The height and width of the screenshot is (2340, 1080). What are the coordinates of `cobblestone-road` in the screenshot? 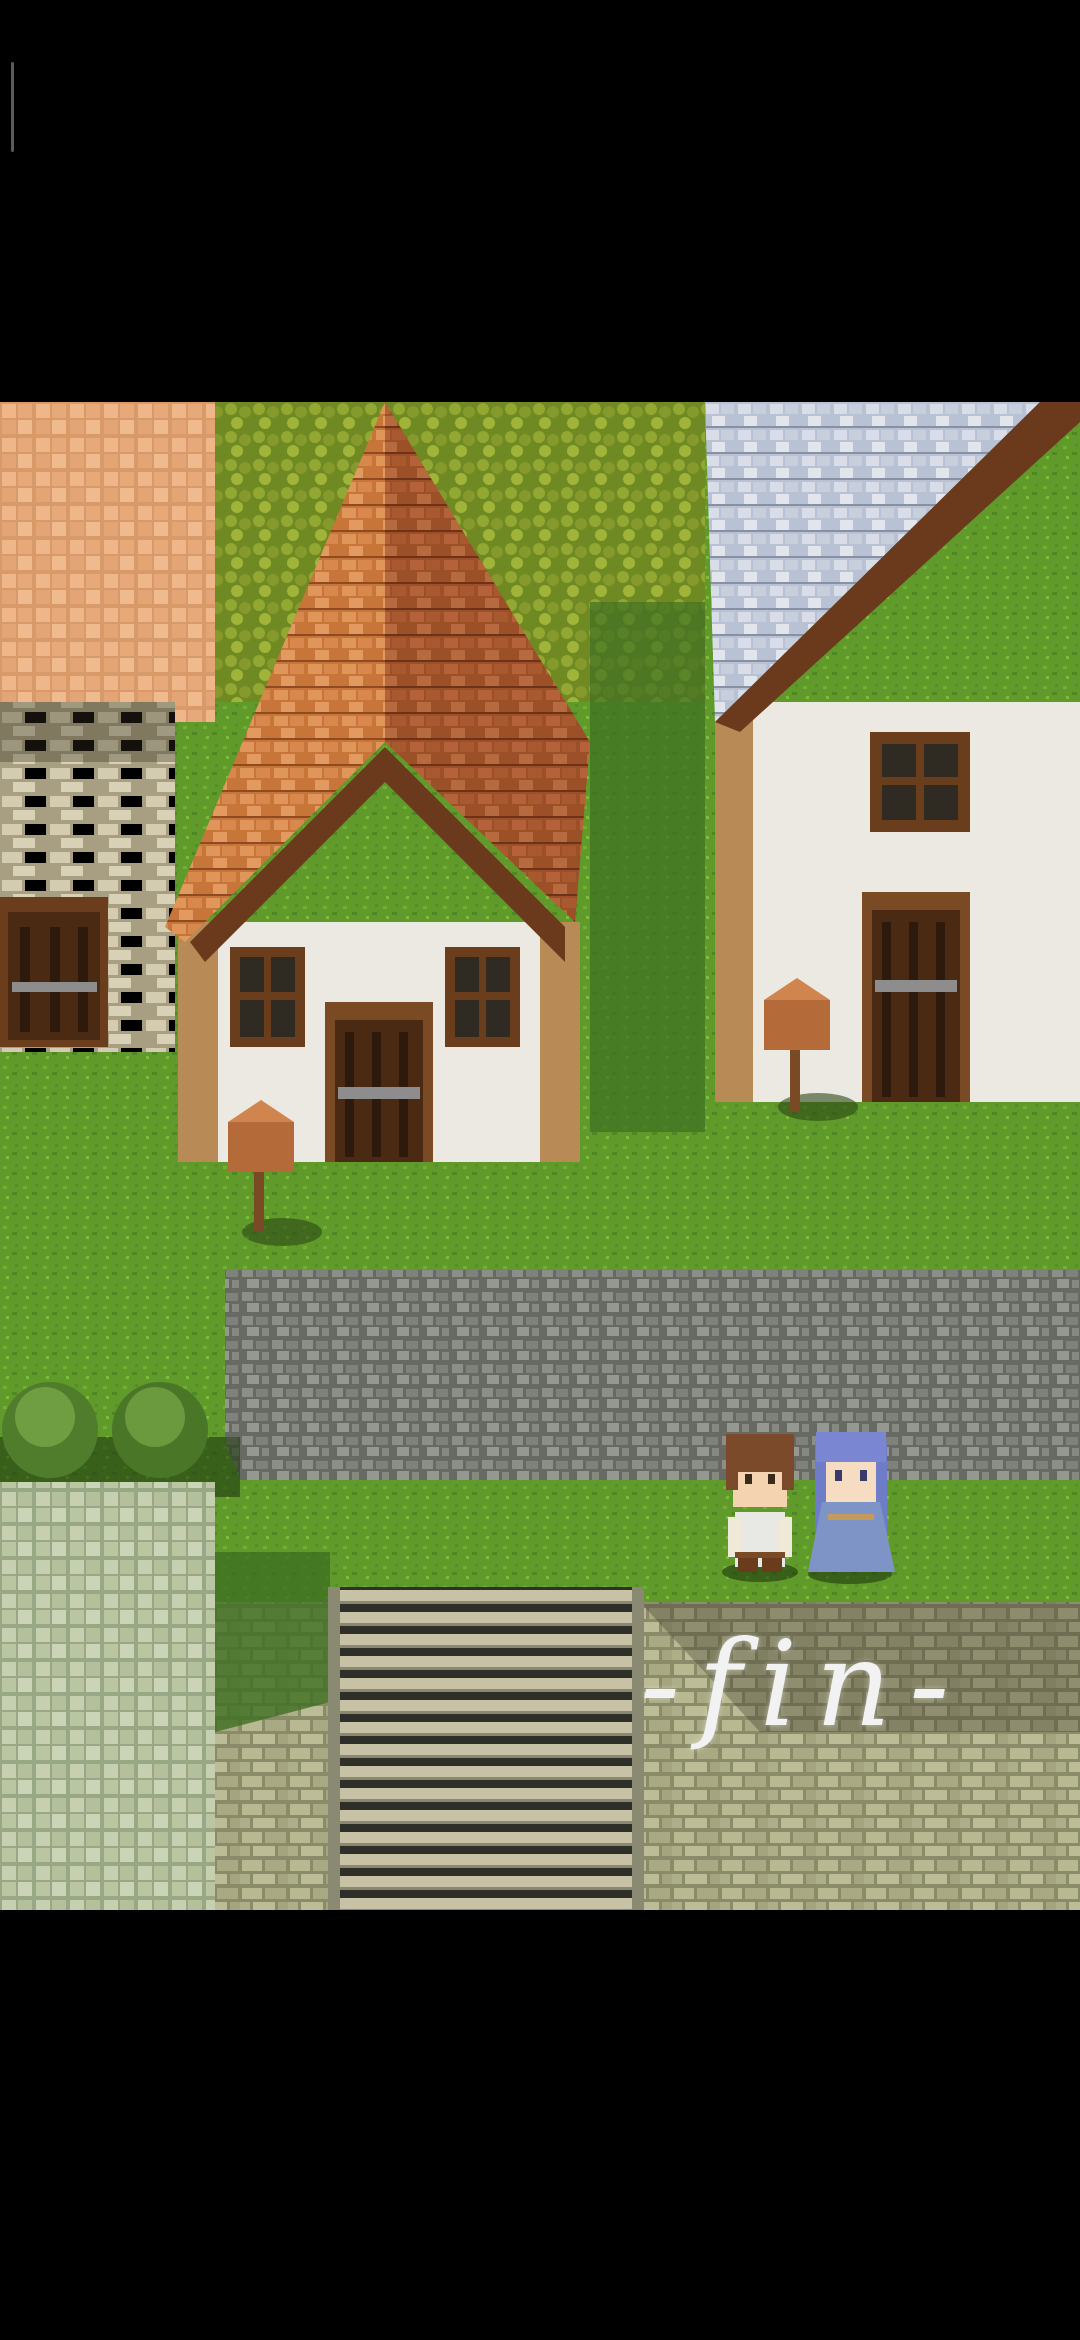 It's located at (652, 1375).